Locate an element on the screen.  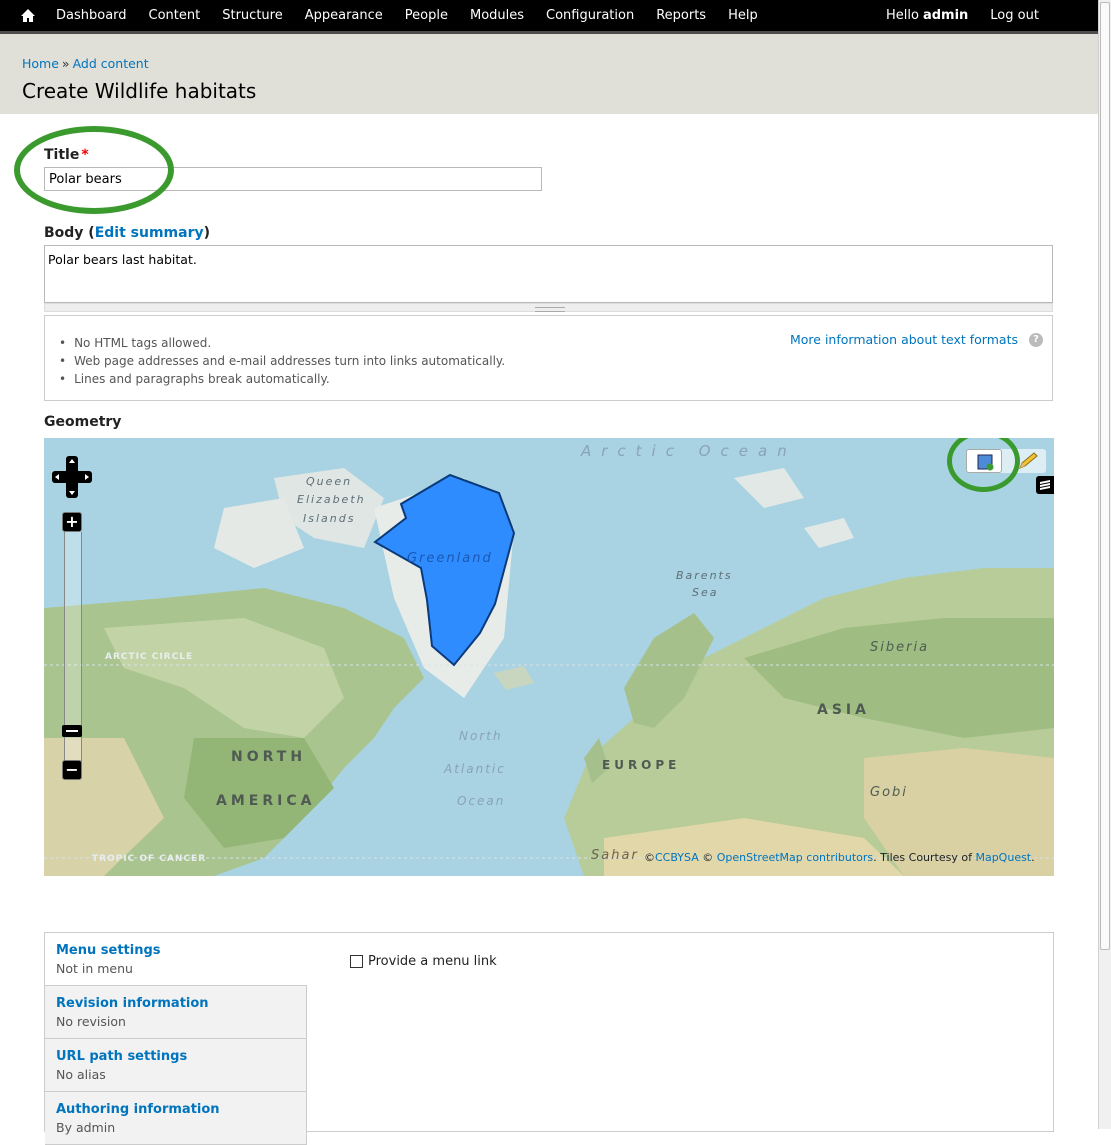
vtab-title: Menu settings is located at coordinates (108, 950).